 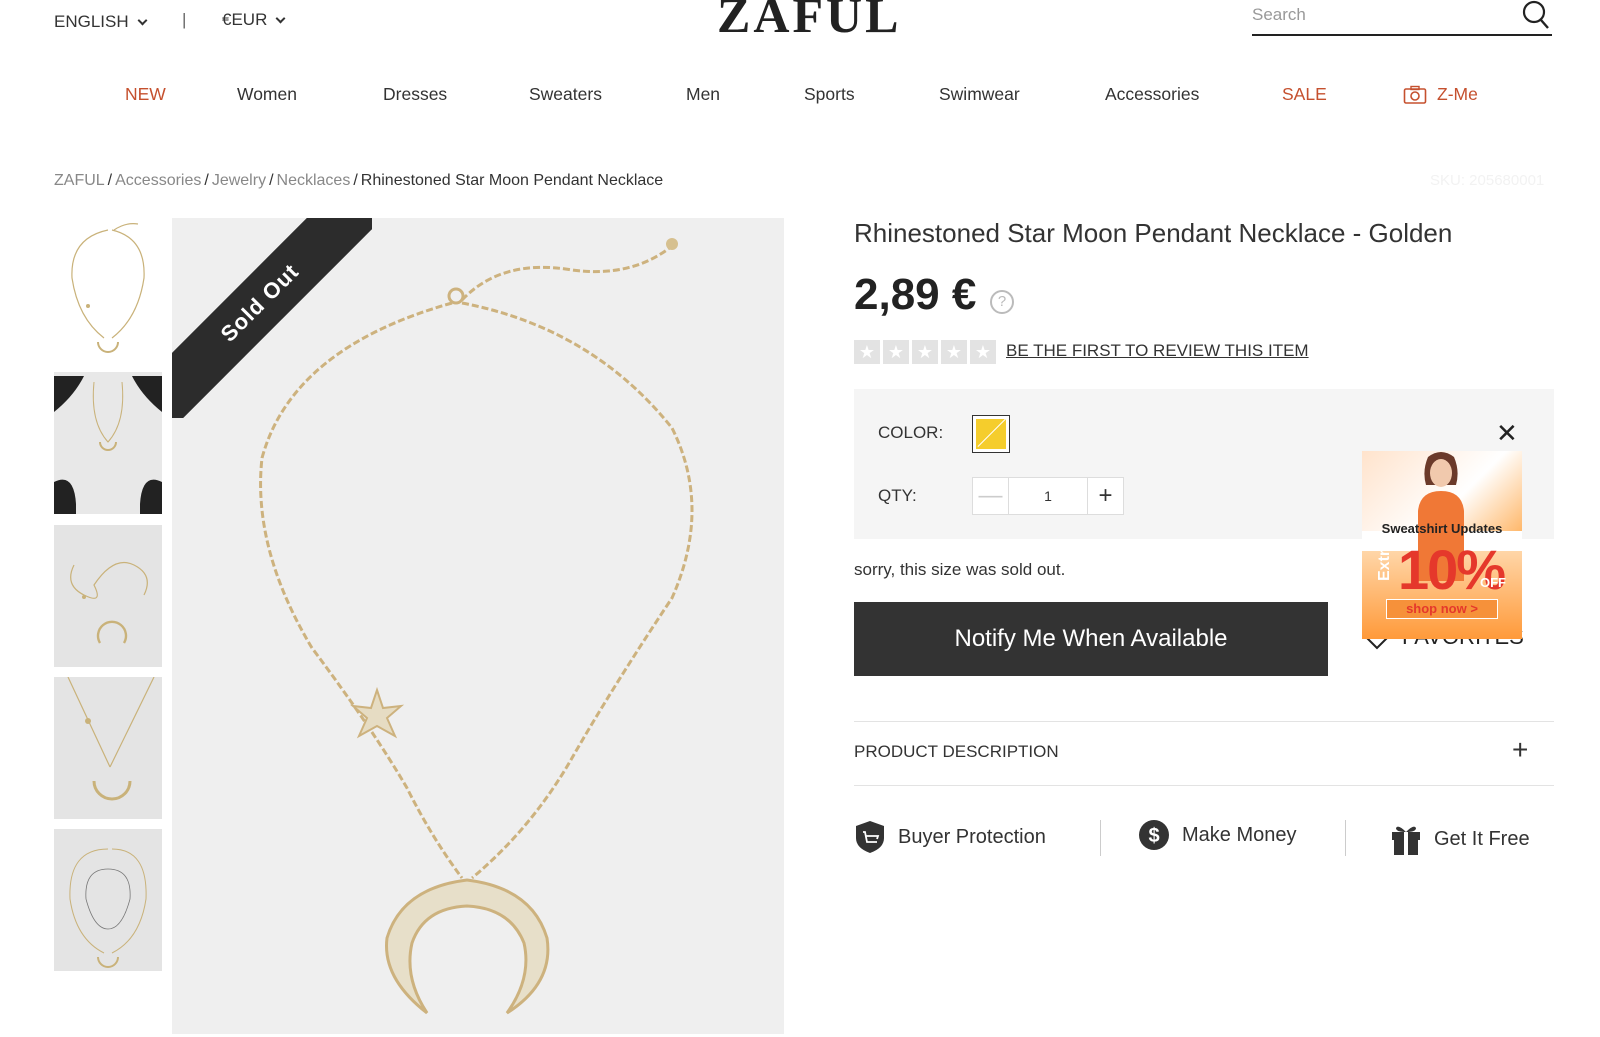 What do you see at coordinates (809, 22) in the screenshot?
I see `site-logo: ZAFUL` at bounding box center [809, 22].